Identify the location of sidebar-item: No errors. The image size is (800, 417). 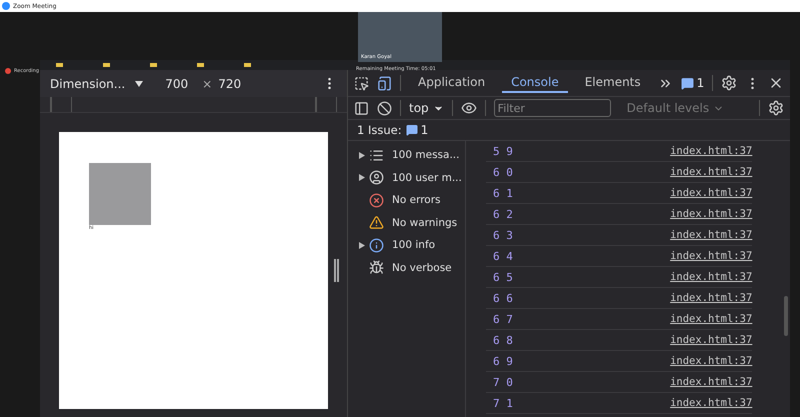
(406, 200).